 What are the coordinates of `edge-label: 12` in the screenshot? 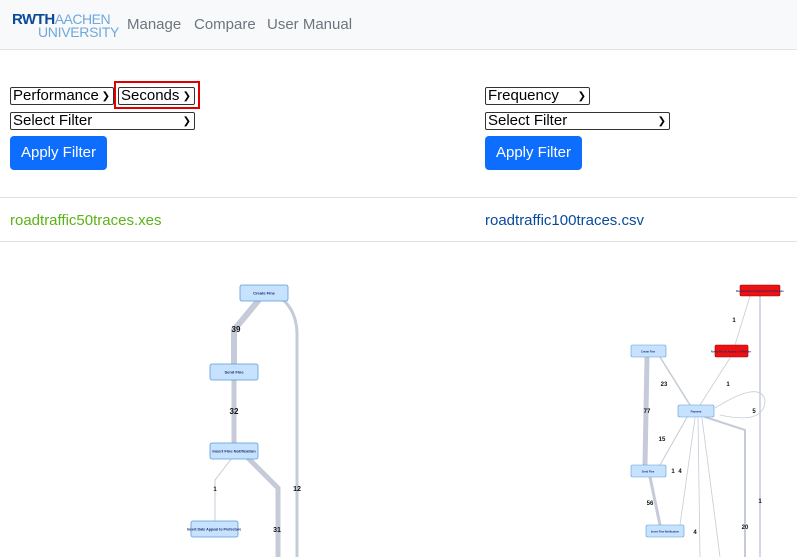 It's located at (297, 489).